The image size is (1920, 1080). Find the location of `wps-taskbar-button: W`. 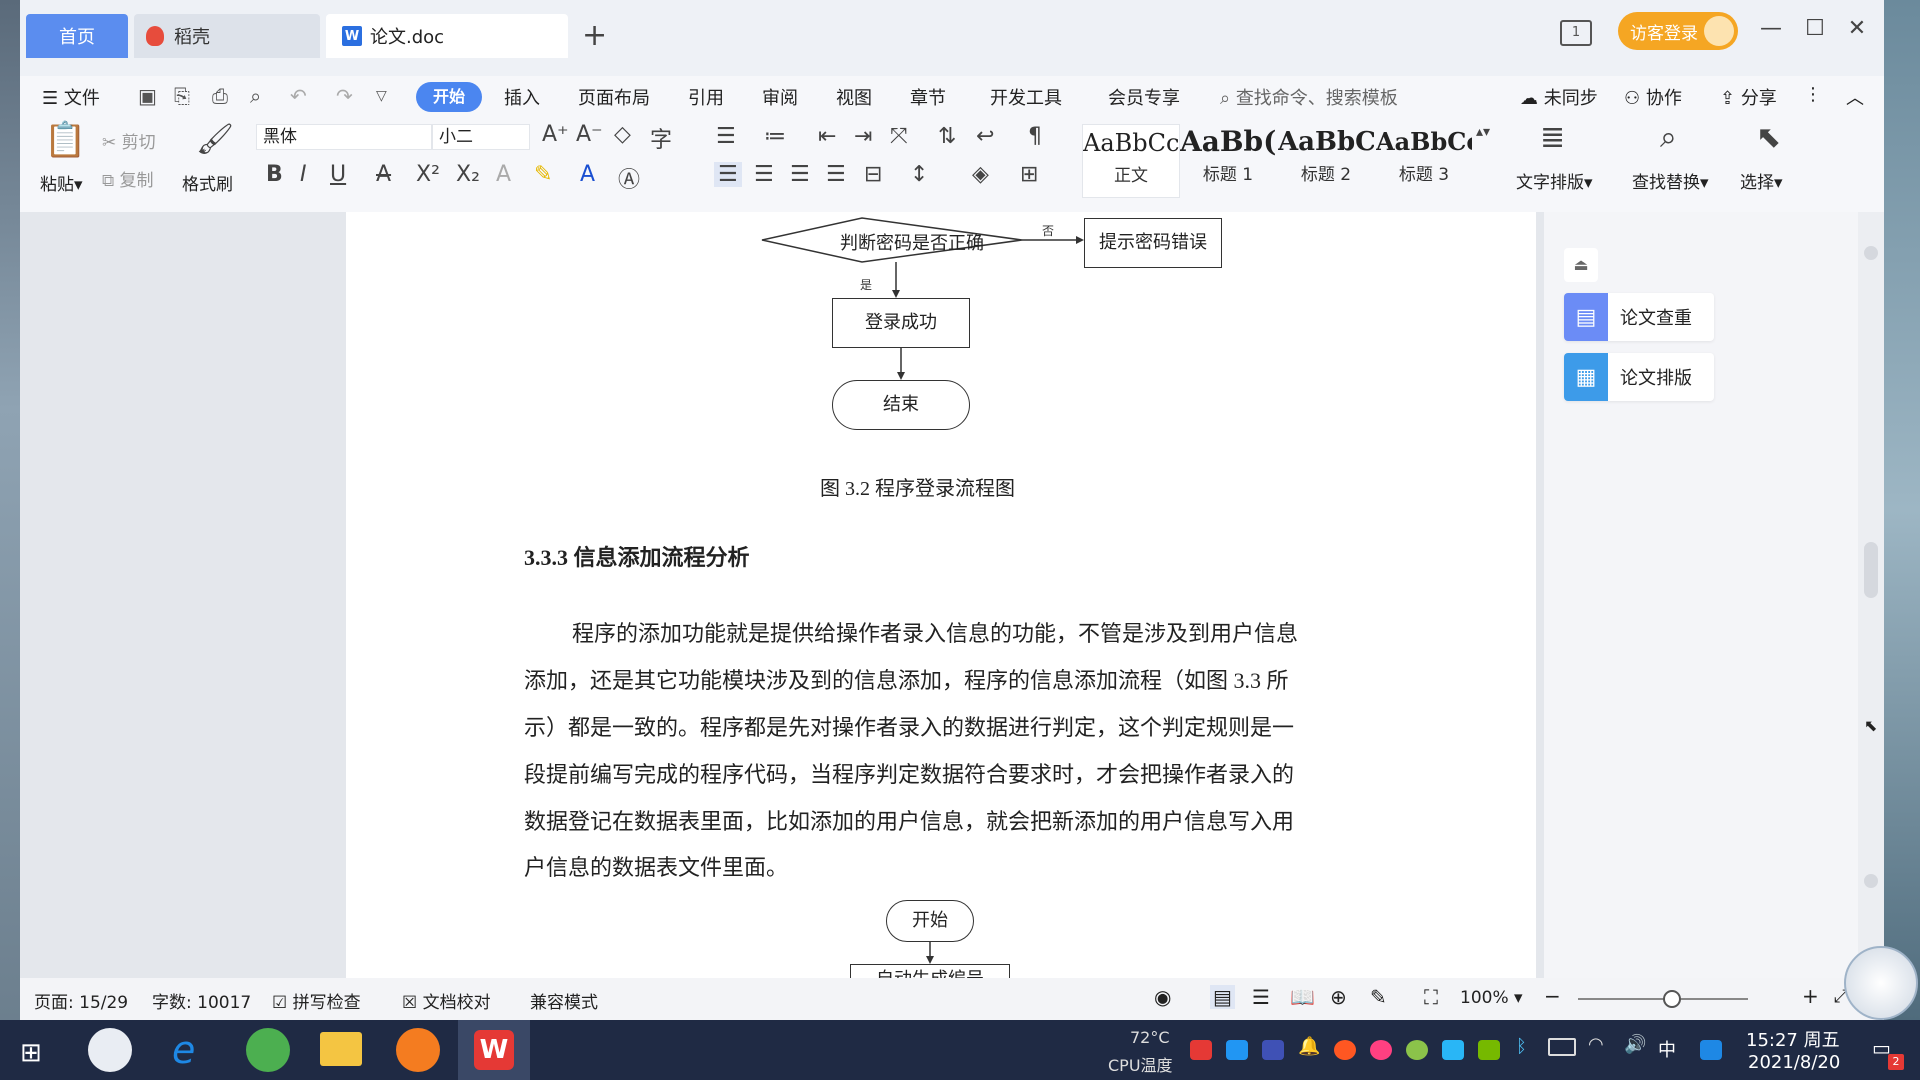

wps-taskbar-button: W is located at coordinates (494, 1050).